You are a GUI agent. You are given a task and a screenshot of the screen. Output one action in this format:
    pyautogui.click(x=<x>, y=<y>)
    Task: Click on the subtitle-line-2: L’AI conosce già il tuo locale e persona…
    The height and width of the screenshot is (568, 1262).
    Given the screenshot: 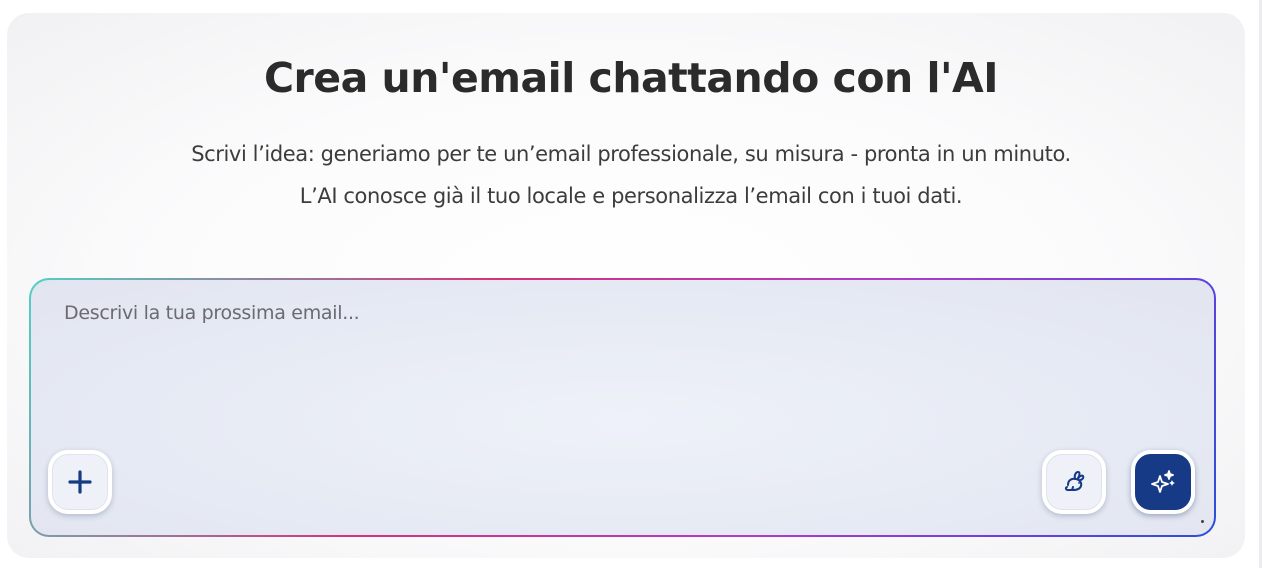 What is the action you would take?
    pyautogui.click(x=631, y=196)
    